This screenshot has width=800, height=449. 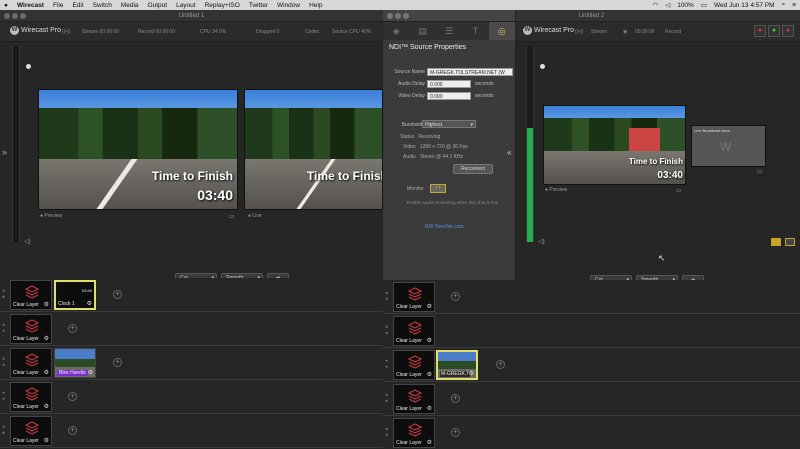 What do you see at coordinates (58, 5) in the screenshot?
I see `menu-file: File` at bounding box center [58, 5].